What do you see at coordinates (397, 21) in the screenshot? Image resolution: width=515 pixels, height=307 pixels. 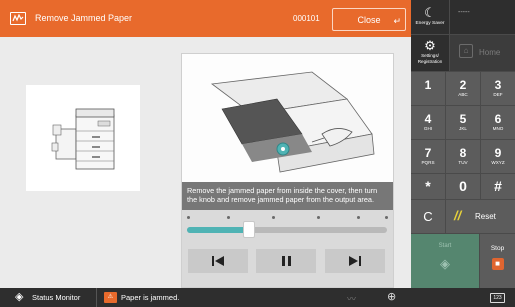 I see `return-icon: ↵` at bounding box center [397, 21].